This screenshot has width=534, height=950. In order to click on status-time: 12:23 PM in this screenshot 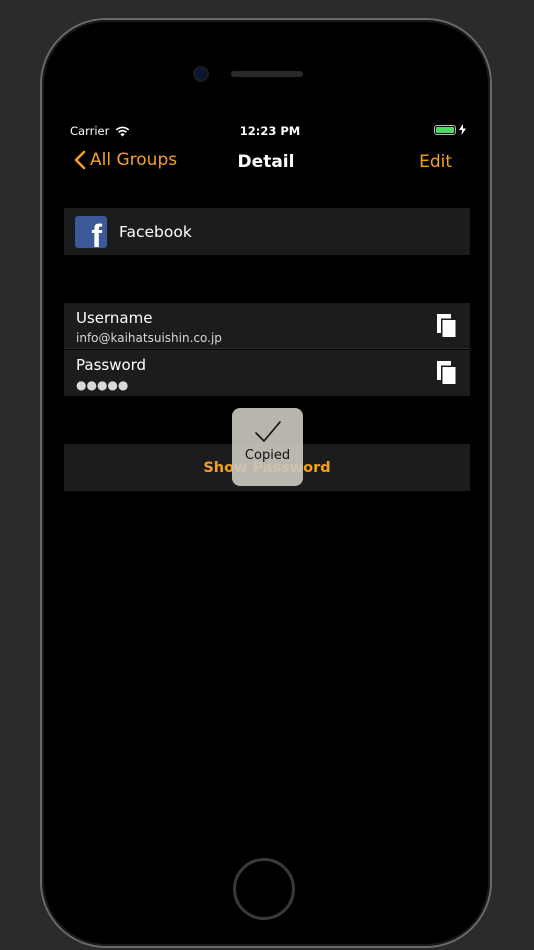, I will do `click(270, 131)`.